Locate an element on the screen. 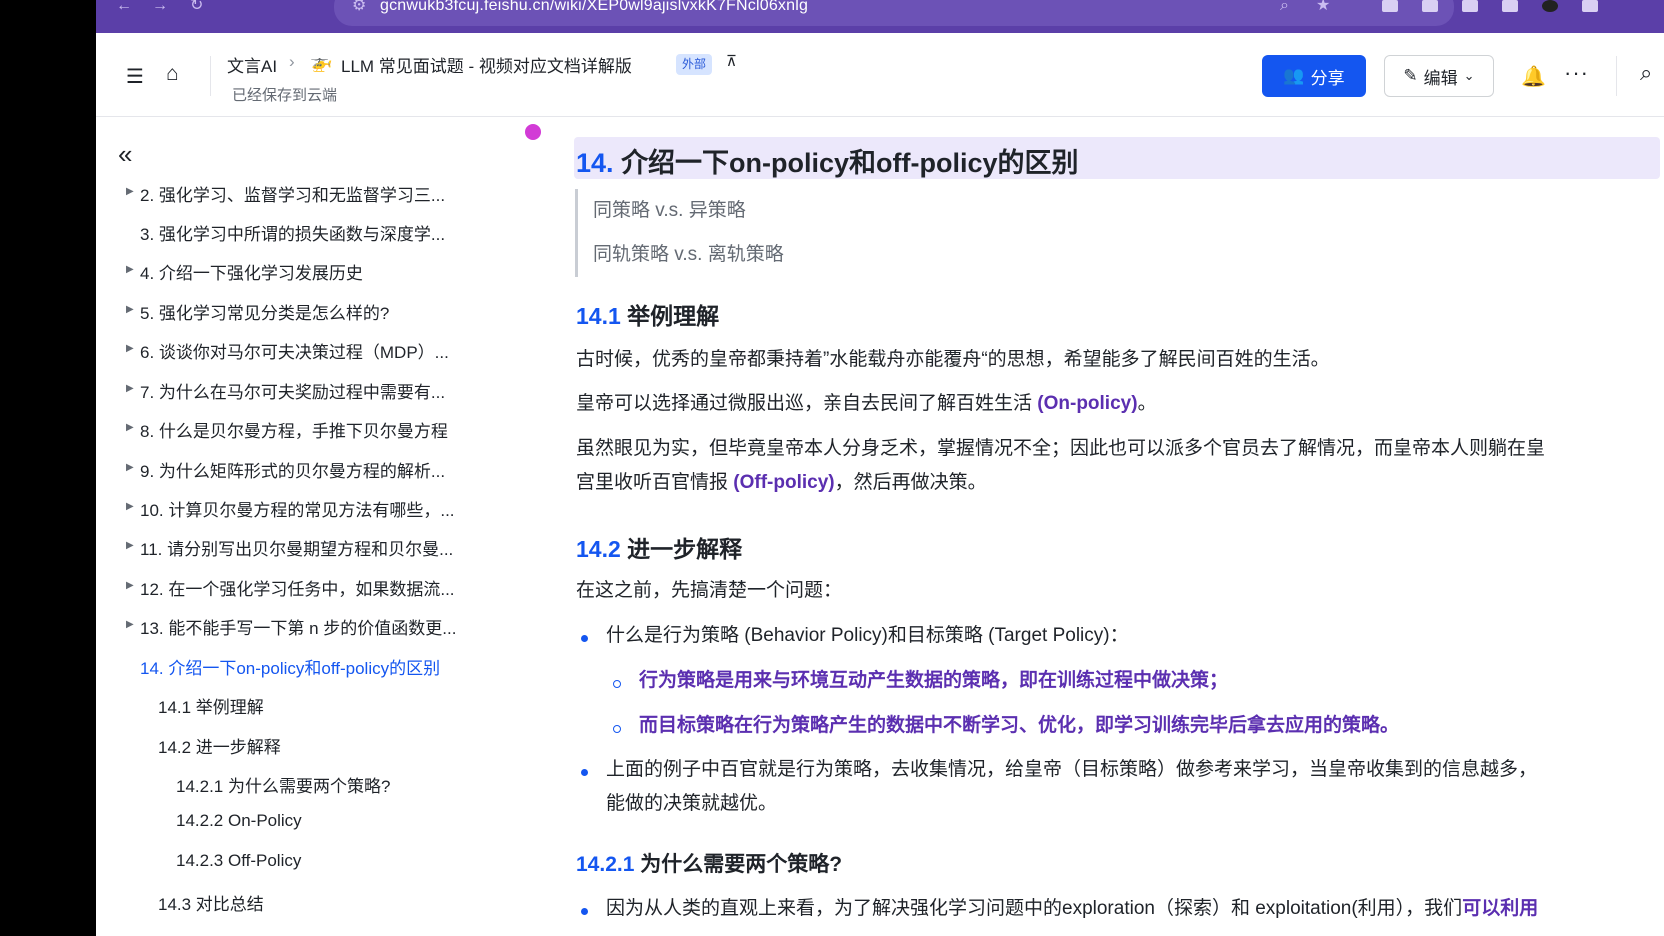  reload-icon: ↻ is located at coordinates (196, 7).